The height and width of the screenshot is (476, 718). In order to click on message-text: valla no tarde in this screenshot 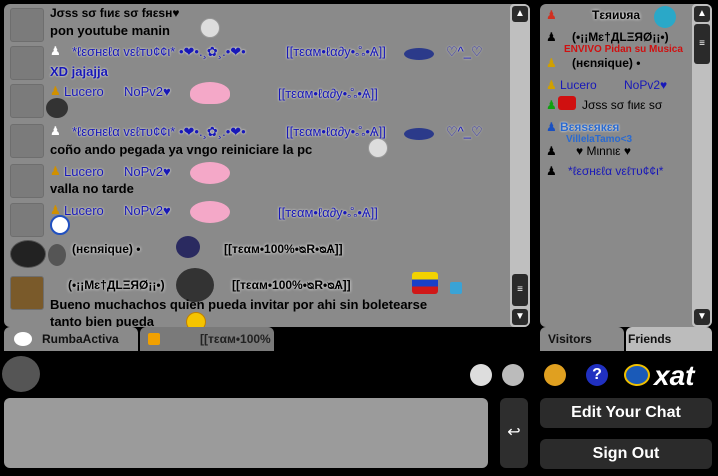, I will do `click(92, 188)`.